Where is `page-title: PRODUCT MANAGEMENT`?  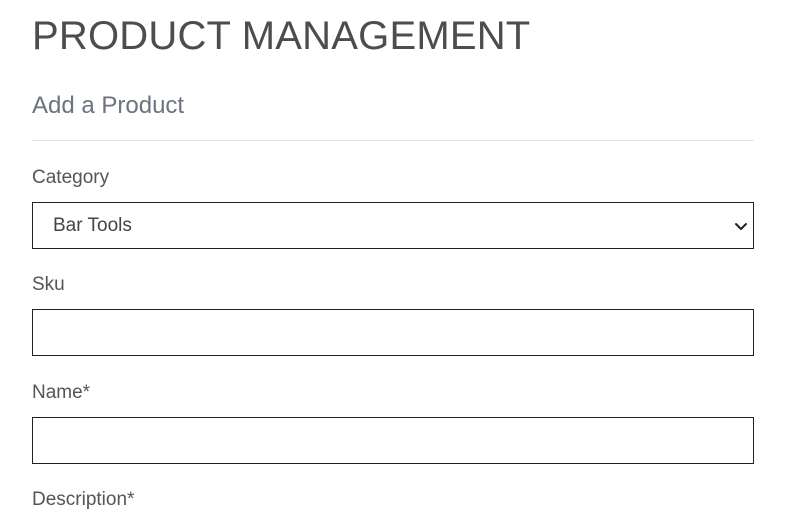 page-title: PRODUCT MANAGEMENT is located at coordinates (281, 36).